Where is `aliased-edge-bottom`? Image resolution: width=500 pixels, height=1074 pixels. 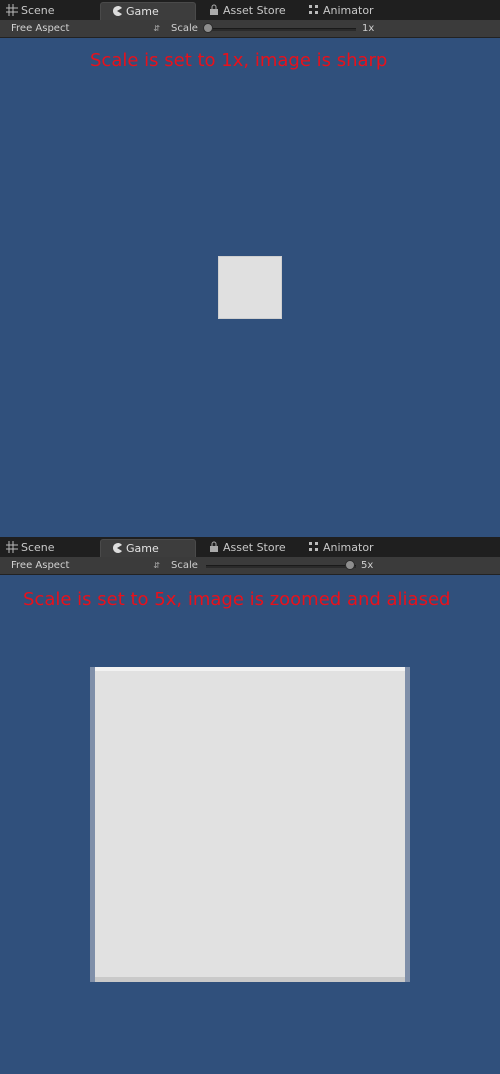
aliased-edge-bottom is located at coordinates (250, 979).